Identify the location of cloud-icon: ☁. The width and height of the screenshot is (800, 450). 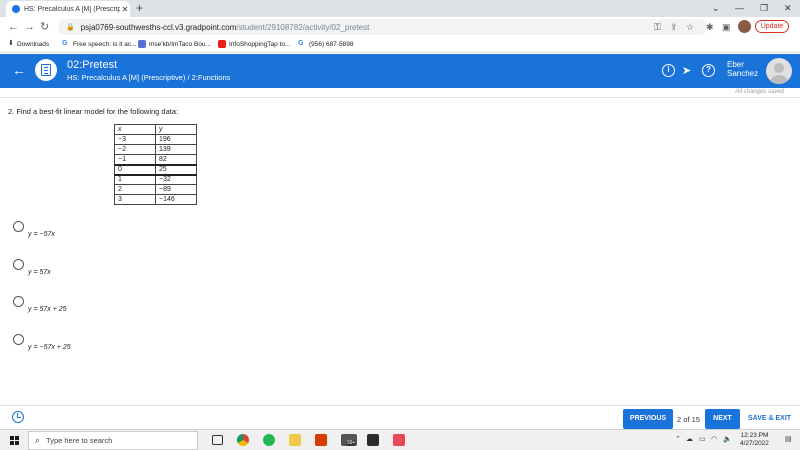
(689, 439).